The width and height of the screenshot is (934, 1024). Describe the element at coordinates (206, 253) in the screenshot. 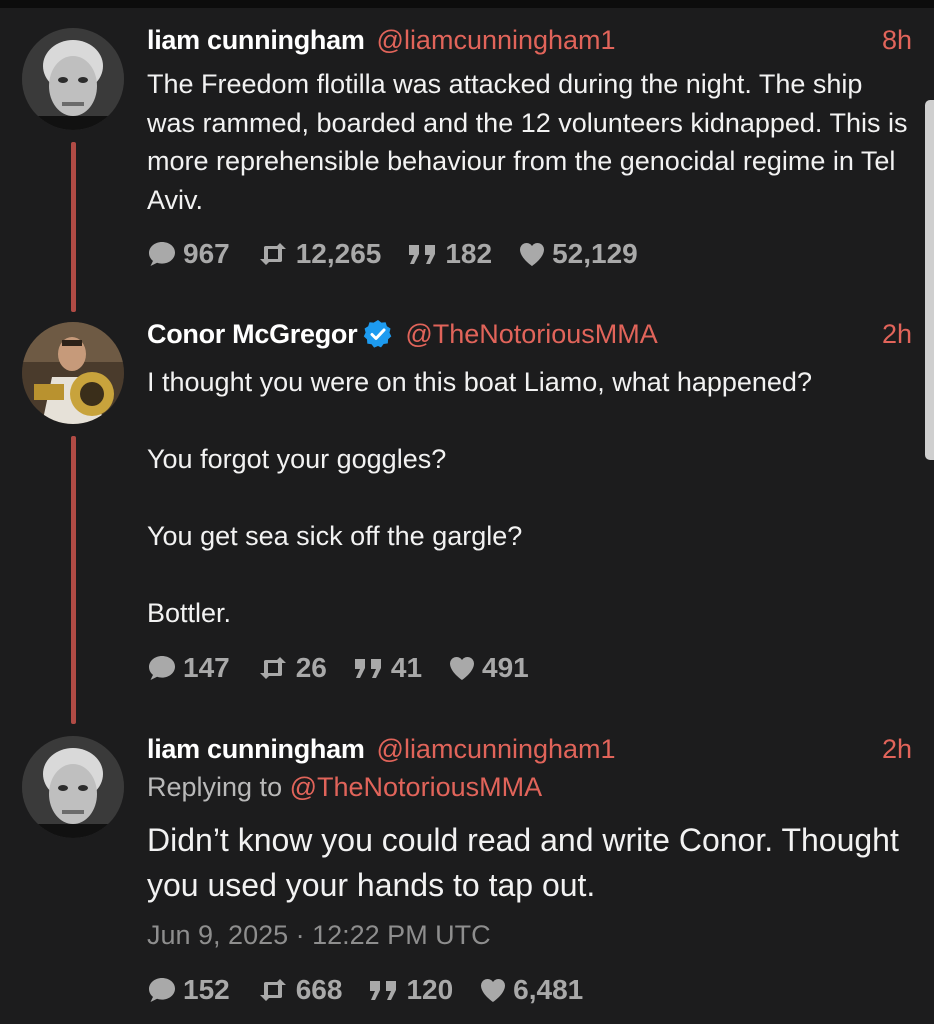

I see `reply-count: 967` at that location.